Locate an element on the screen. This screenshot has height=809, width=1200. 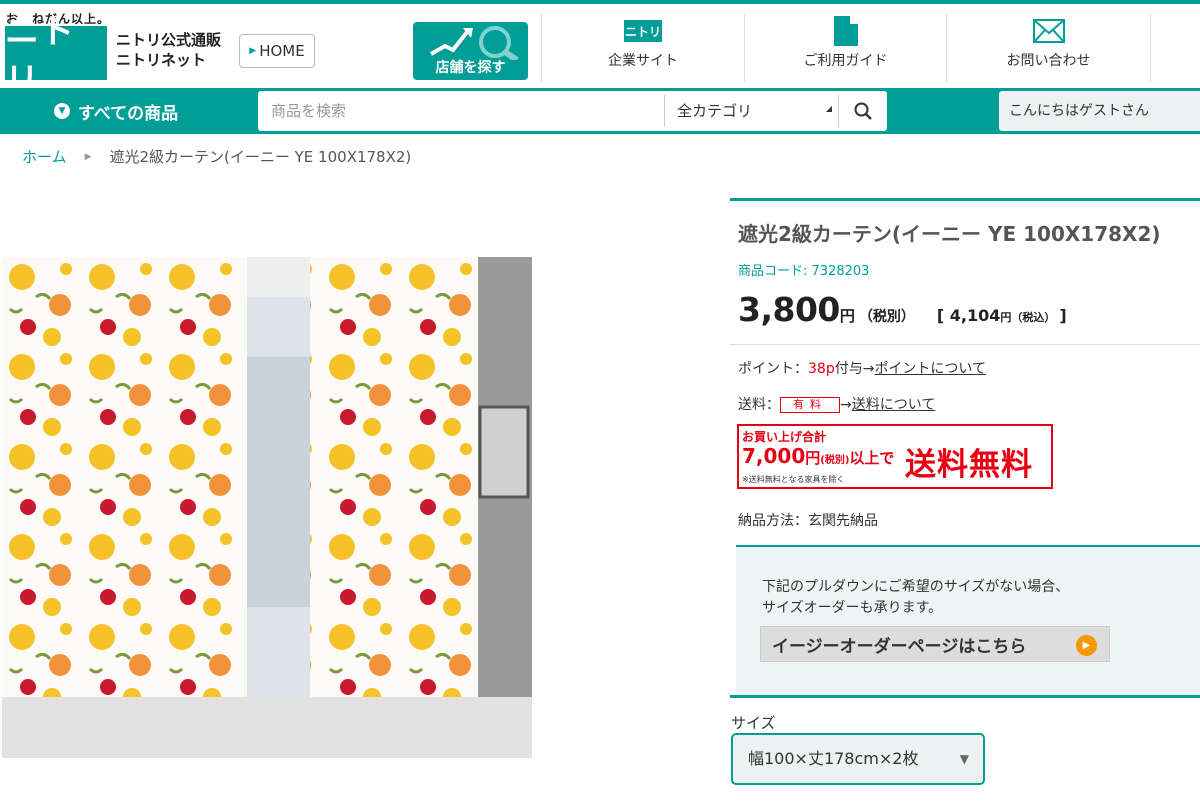
banner-amount-line: 7,000円(税別)以上で is located at coordinates (818, 456).